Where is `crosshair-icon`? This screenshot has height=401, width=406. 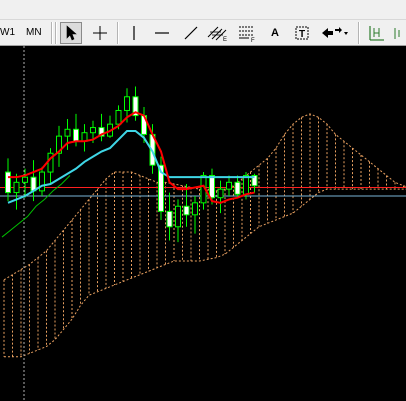 crosshair-icon is located at coordinates (100, 33).